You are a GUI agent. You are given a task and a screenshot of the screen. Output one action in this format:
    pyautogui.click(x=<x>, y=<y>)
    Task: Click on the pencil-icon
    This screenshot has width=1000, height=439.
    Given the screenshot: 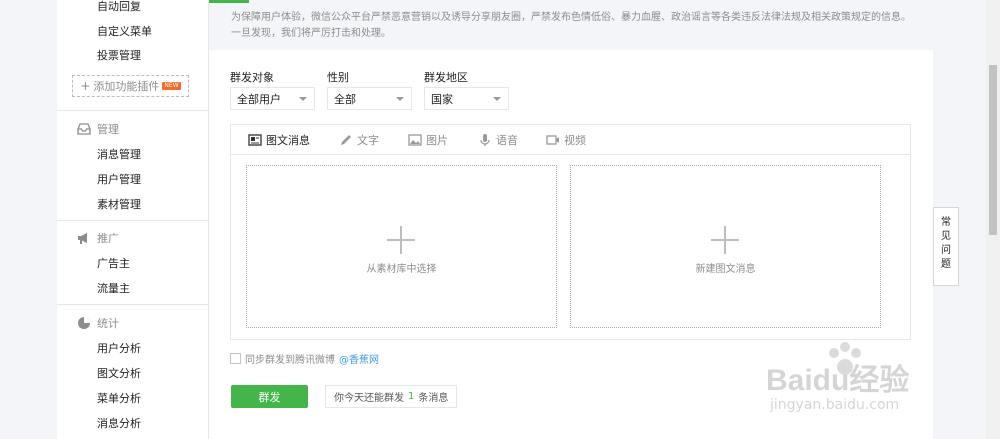 What is the action you would take?
    pyautogui.click(x=346, y=139)
    